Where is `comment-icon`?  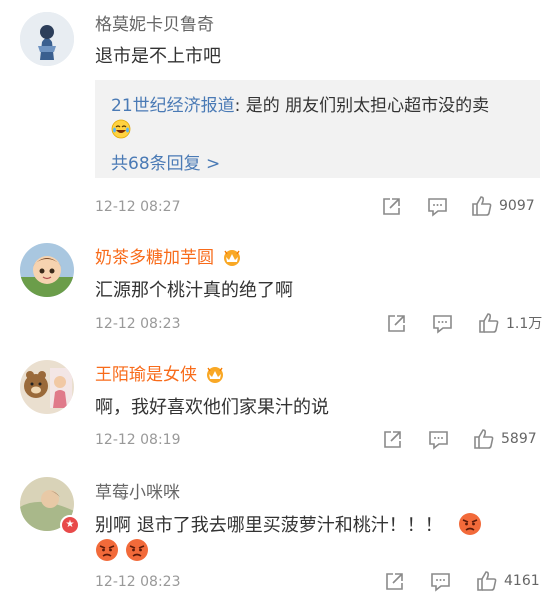
comment-icon is located at coordinates (440, 582).